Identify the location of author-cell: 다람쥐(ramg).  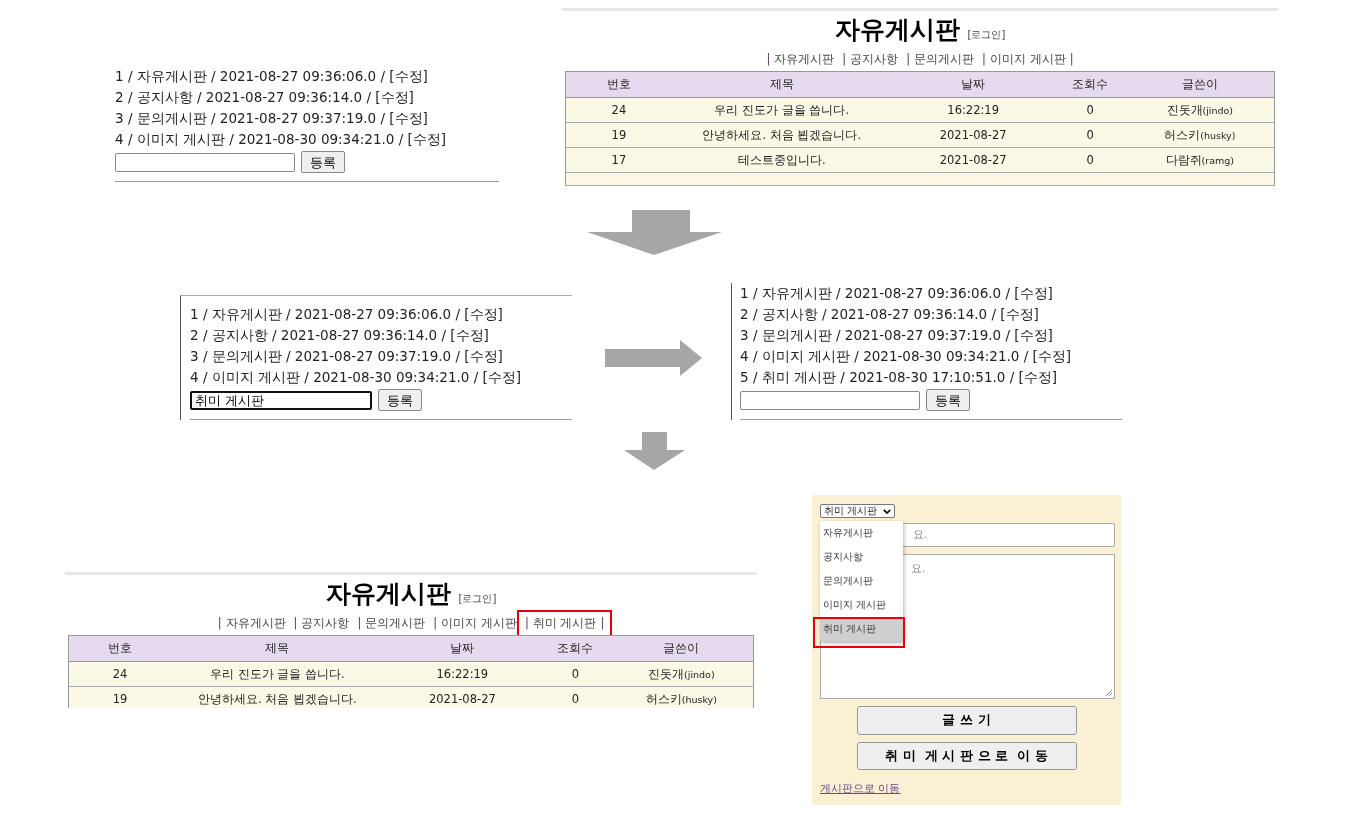
(1200, 160).